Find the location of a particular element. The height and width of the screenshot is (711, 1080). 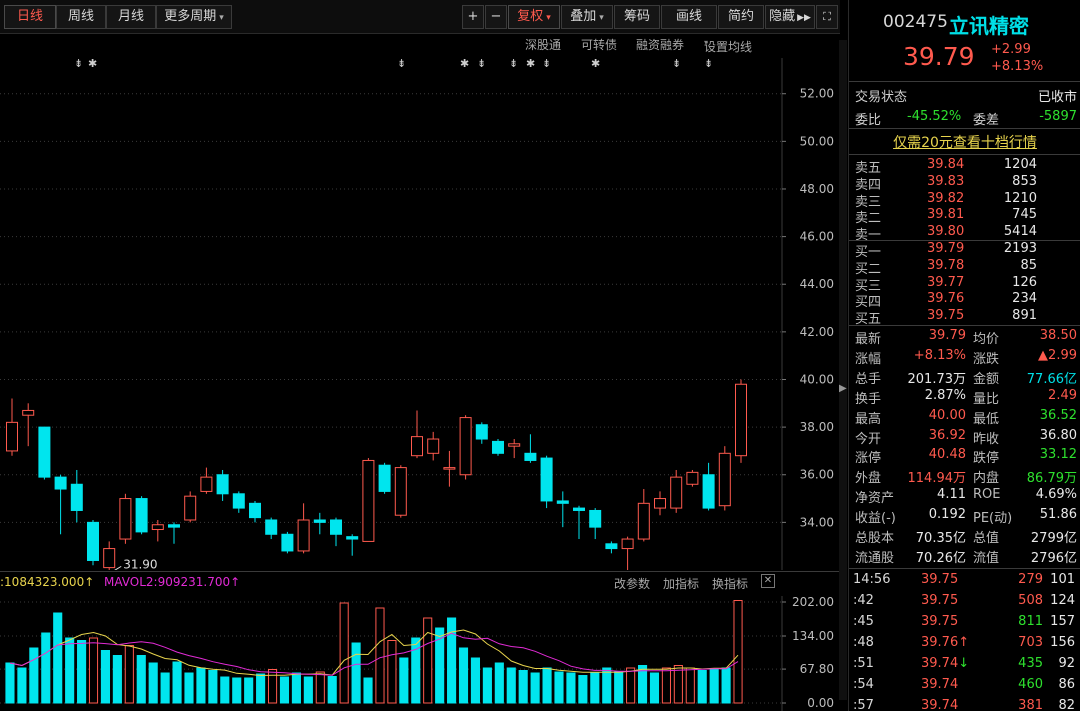

edit-params-button: 改参数 is located at coordinates (632, 583).